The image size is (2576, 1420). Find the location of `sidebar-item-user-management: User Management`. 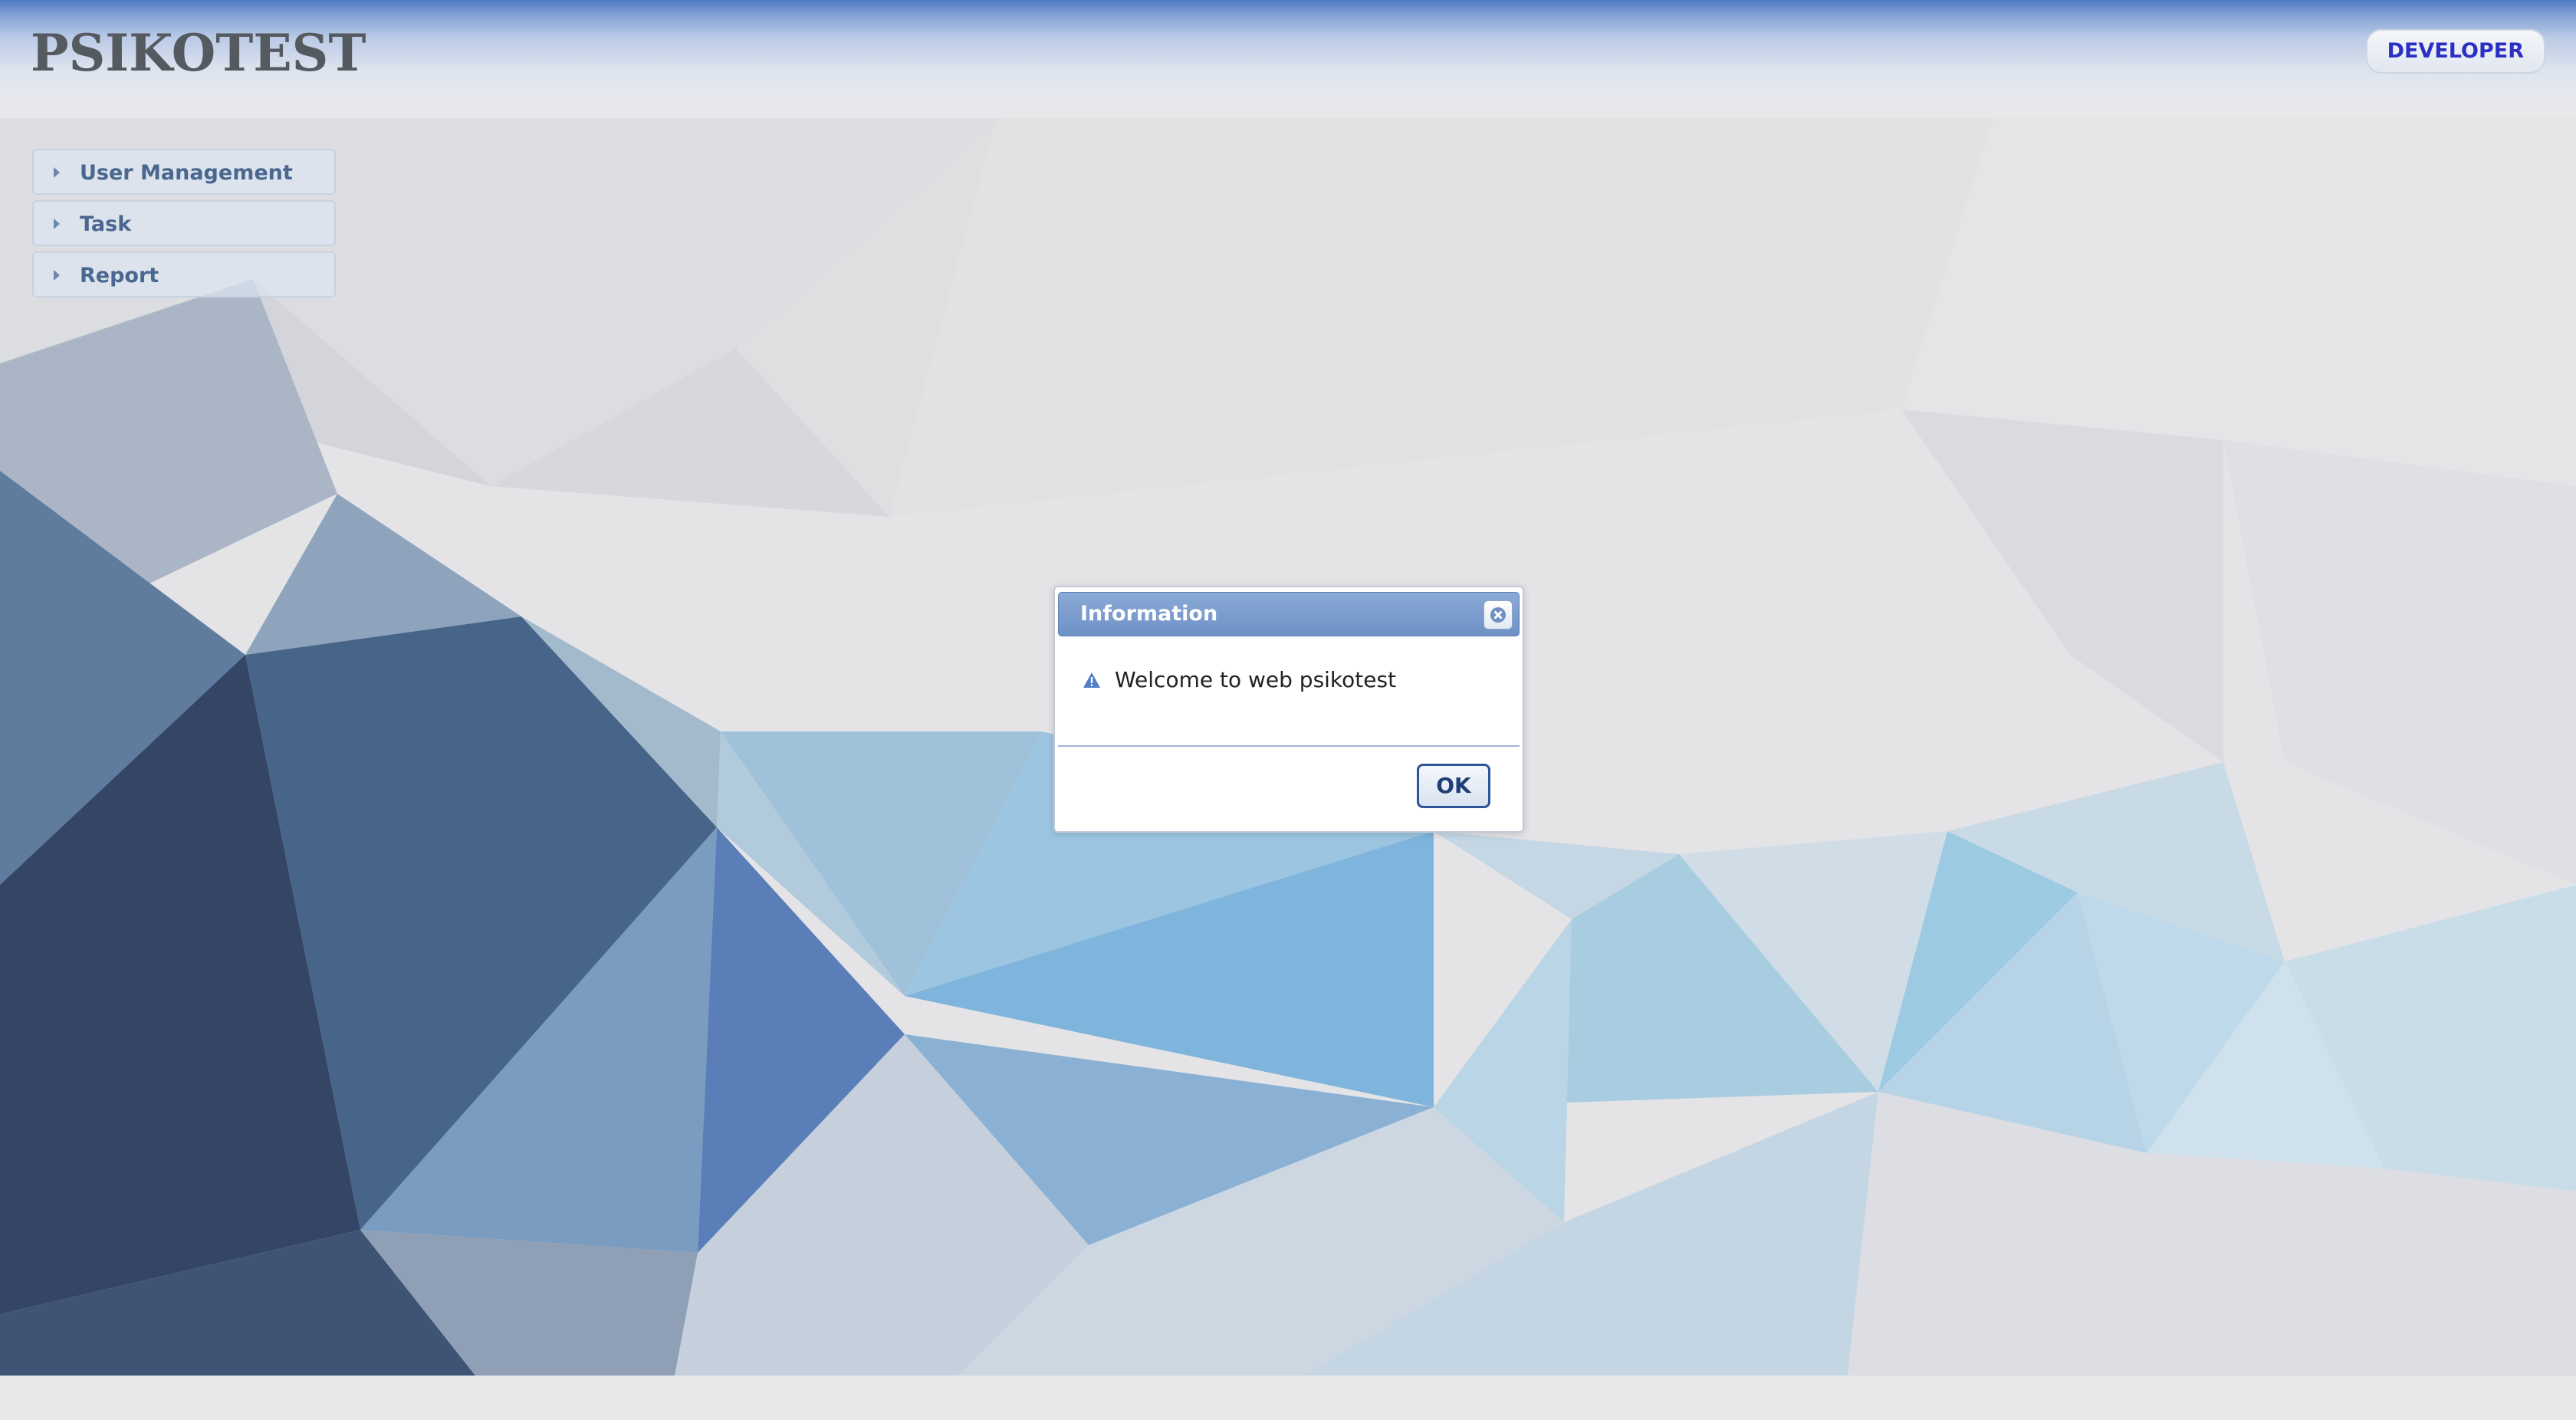

sidebar-item-user-management: User Management is located at coordinates (184, 172).